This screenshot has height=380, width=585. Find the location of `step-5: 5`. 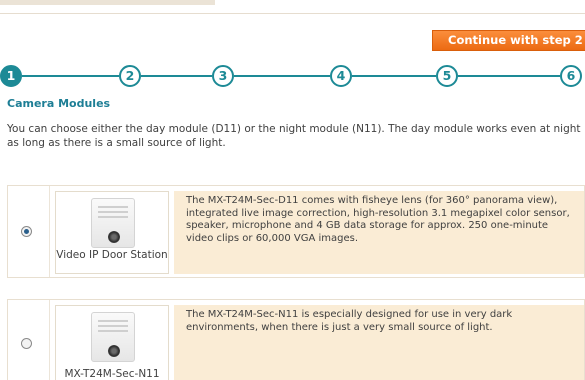

step-5: 5 is located at coordinates (447, 76).